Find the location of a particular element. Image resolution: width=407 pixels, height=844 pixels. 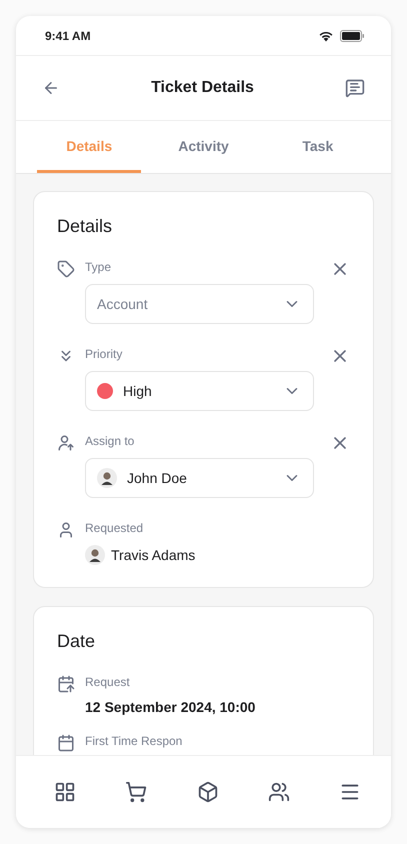

field-label: Priority is located at coordinates (104, 354).